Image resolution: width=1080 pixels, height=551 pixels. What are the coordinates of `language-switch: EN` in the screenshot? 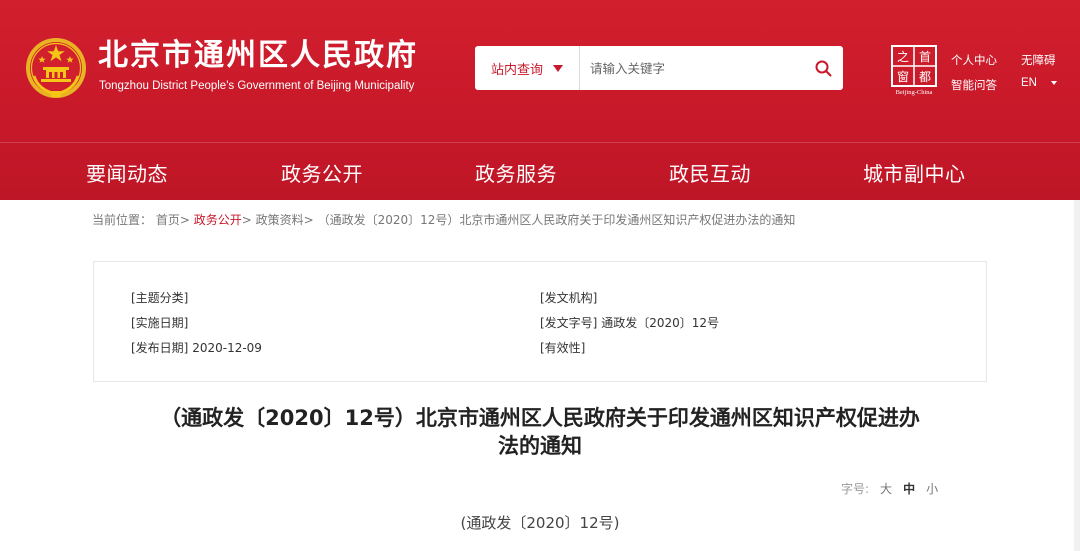 It's located at (1039, 83).